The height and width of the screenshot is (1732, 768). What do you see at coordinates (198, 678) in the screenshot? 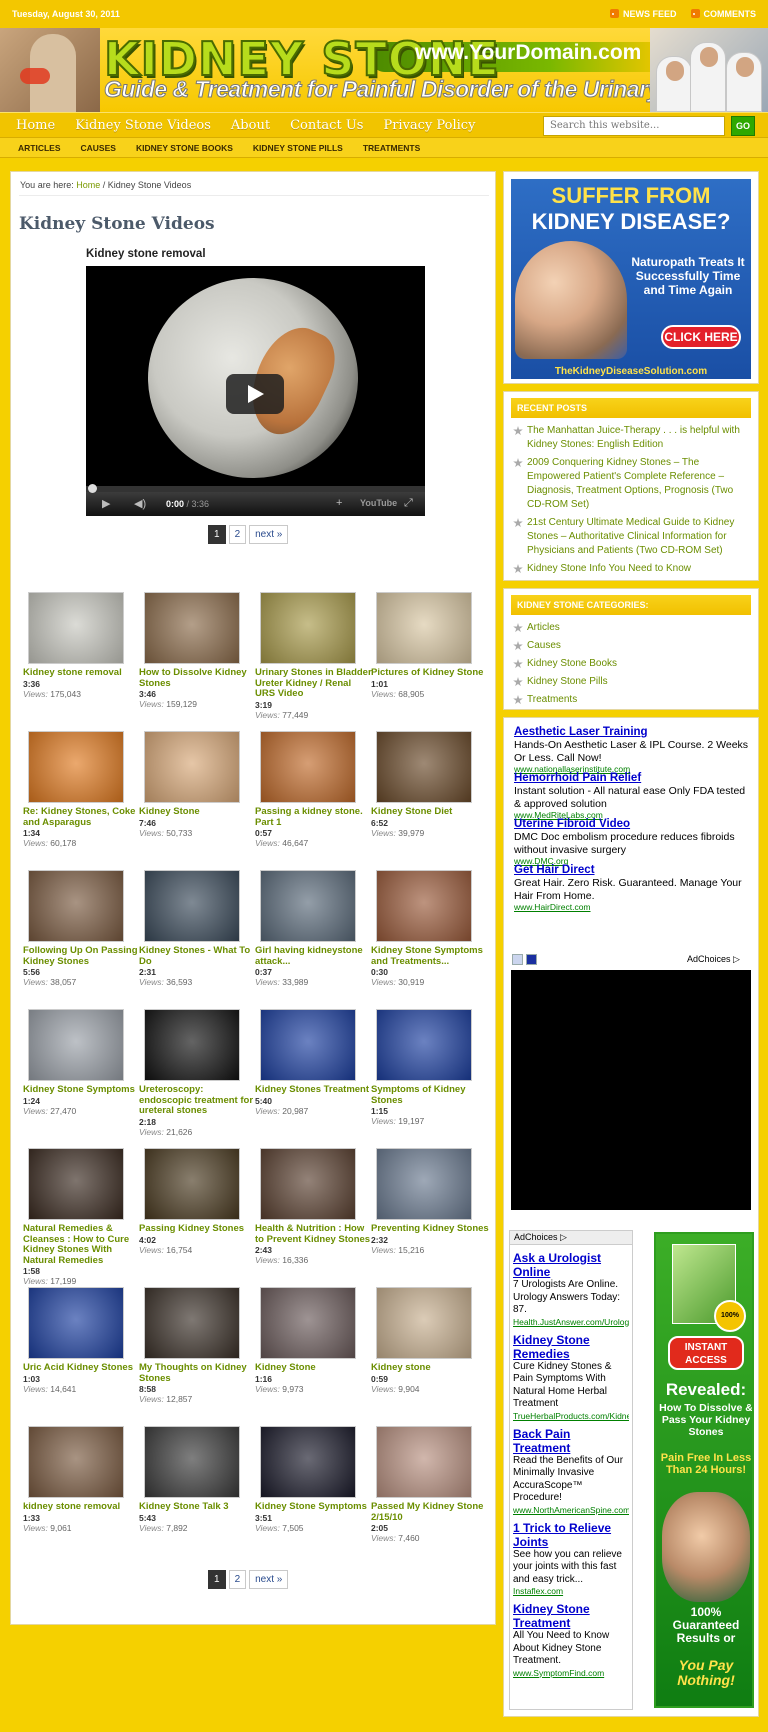
I see `video-title-link: How to Dissolve Kidney Stones` at bounding box center [198, 678].